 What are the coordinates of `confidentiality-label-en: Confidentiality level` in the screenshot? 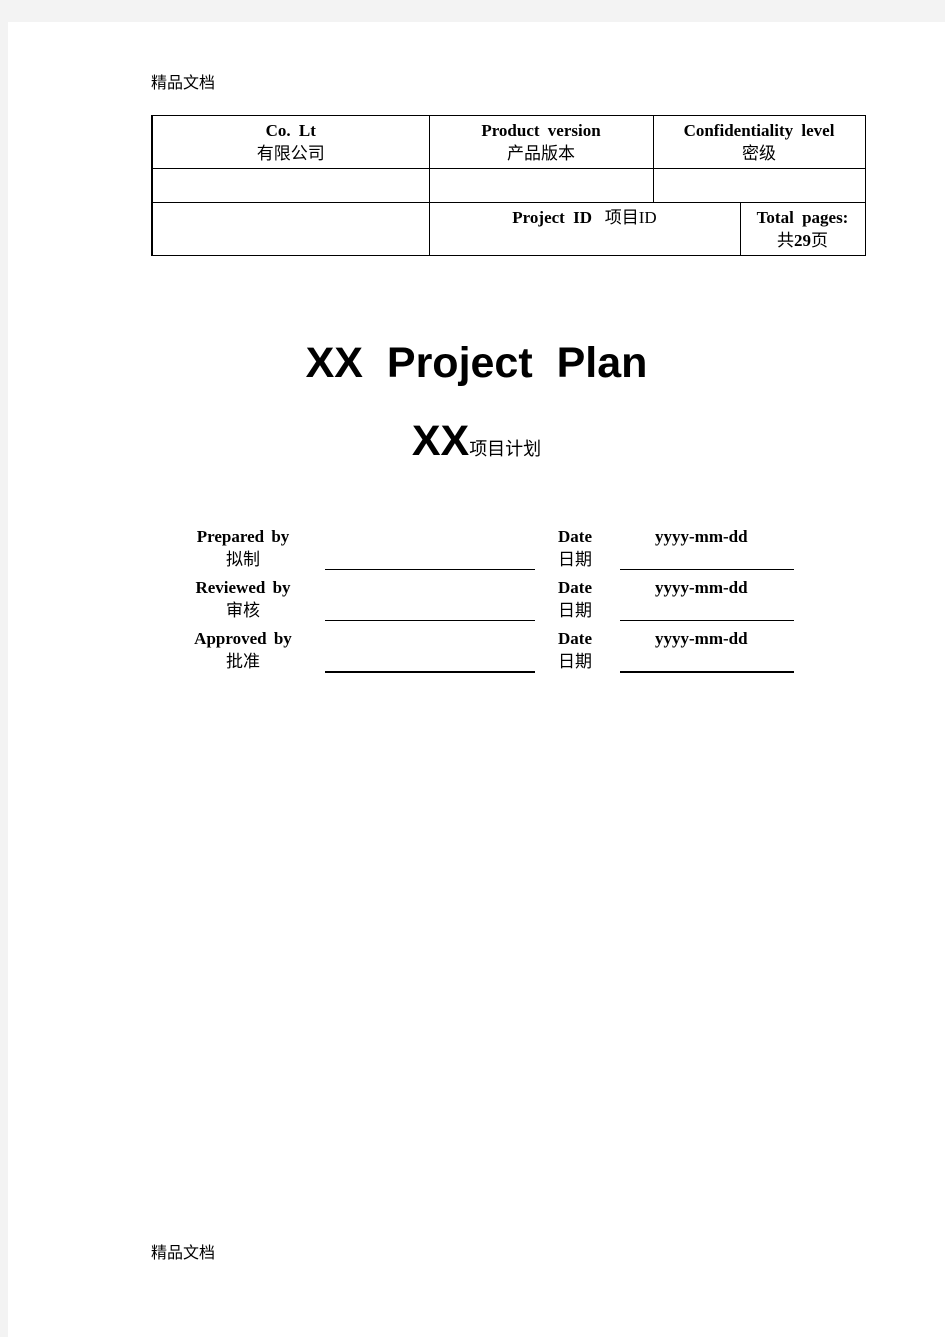 It's located at (759, 130).